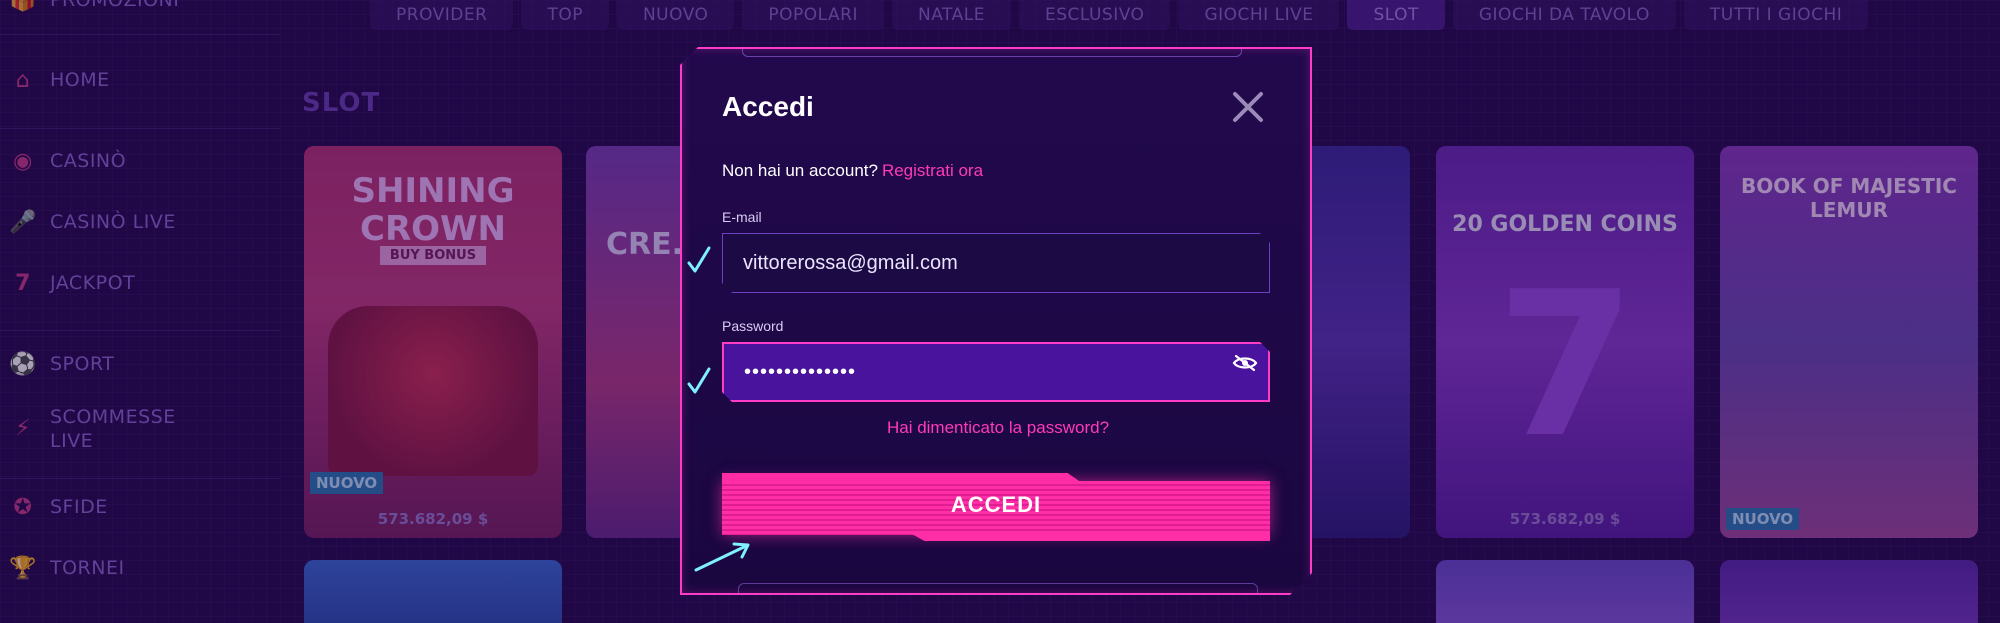  What do you see at coordinates (1090, 537) in the screenshot?
I see `button-decoration` at bounding box center [1090, 537].